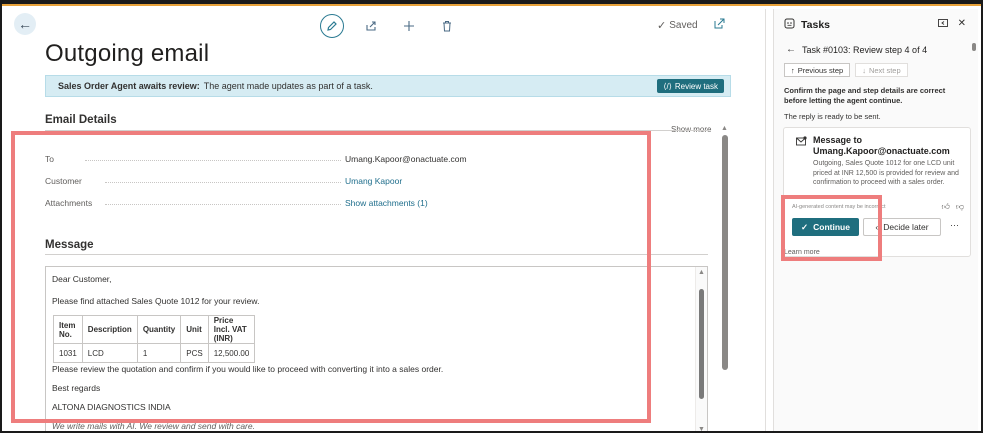  Describe the element at coordinates (906, 227) in the screenshot. I see `decide-later-label: Decide later` at that location.